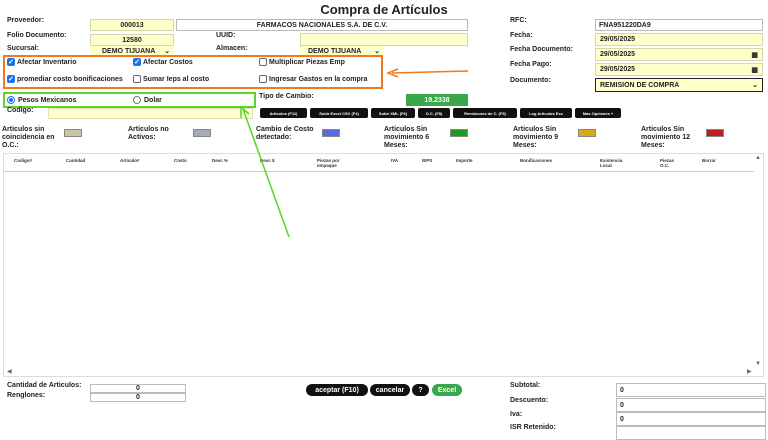  Describe the element at coordinates (266, 173) in the screenshot. I see `green-arrow` at that location.